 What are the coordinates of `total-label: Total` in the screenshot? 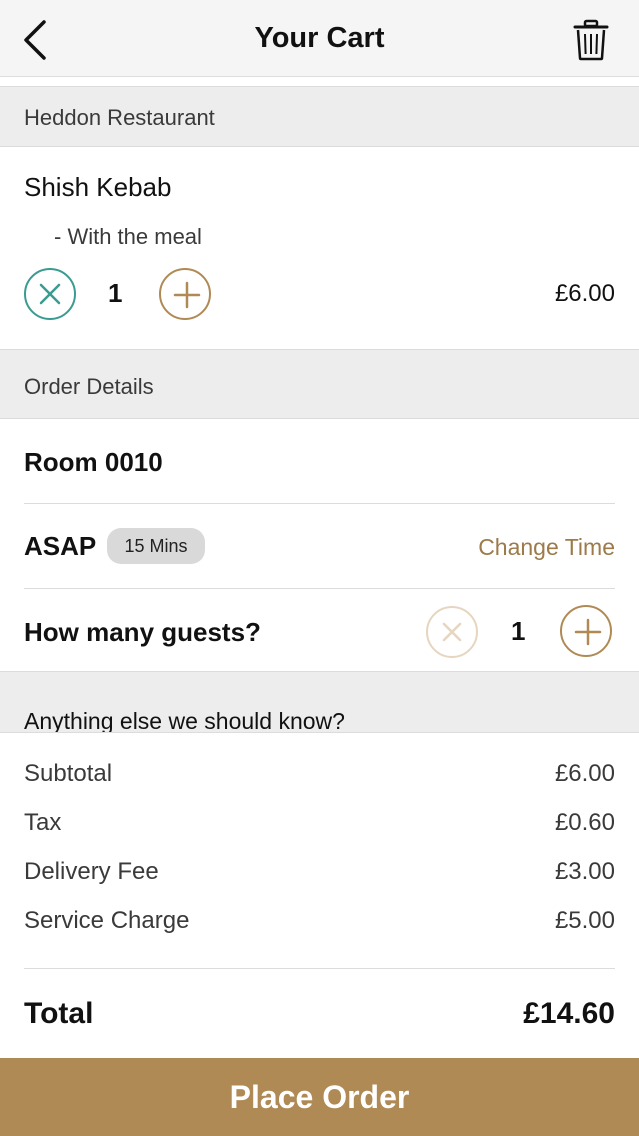 It's located at (59, 1013).